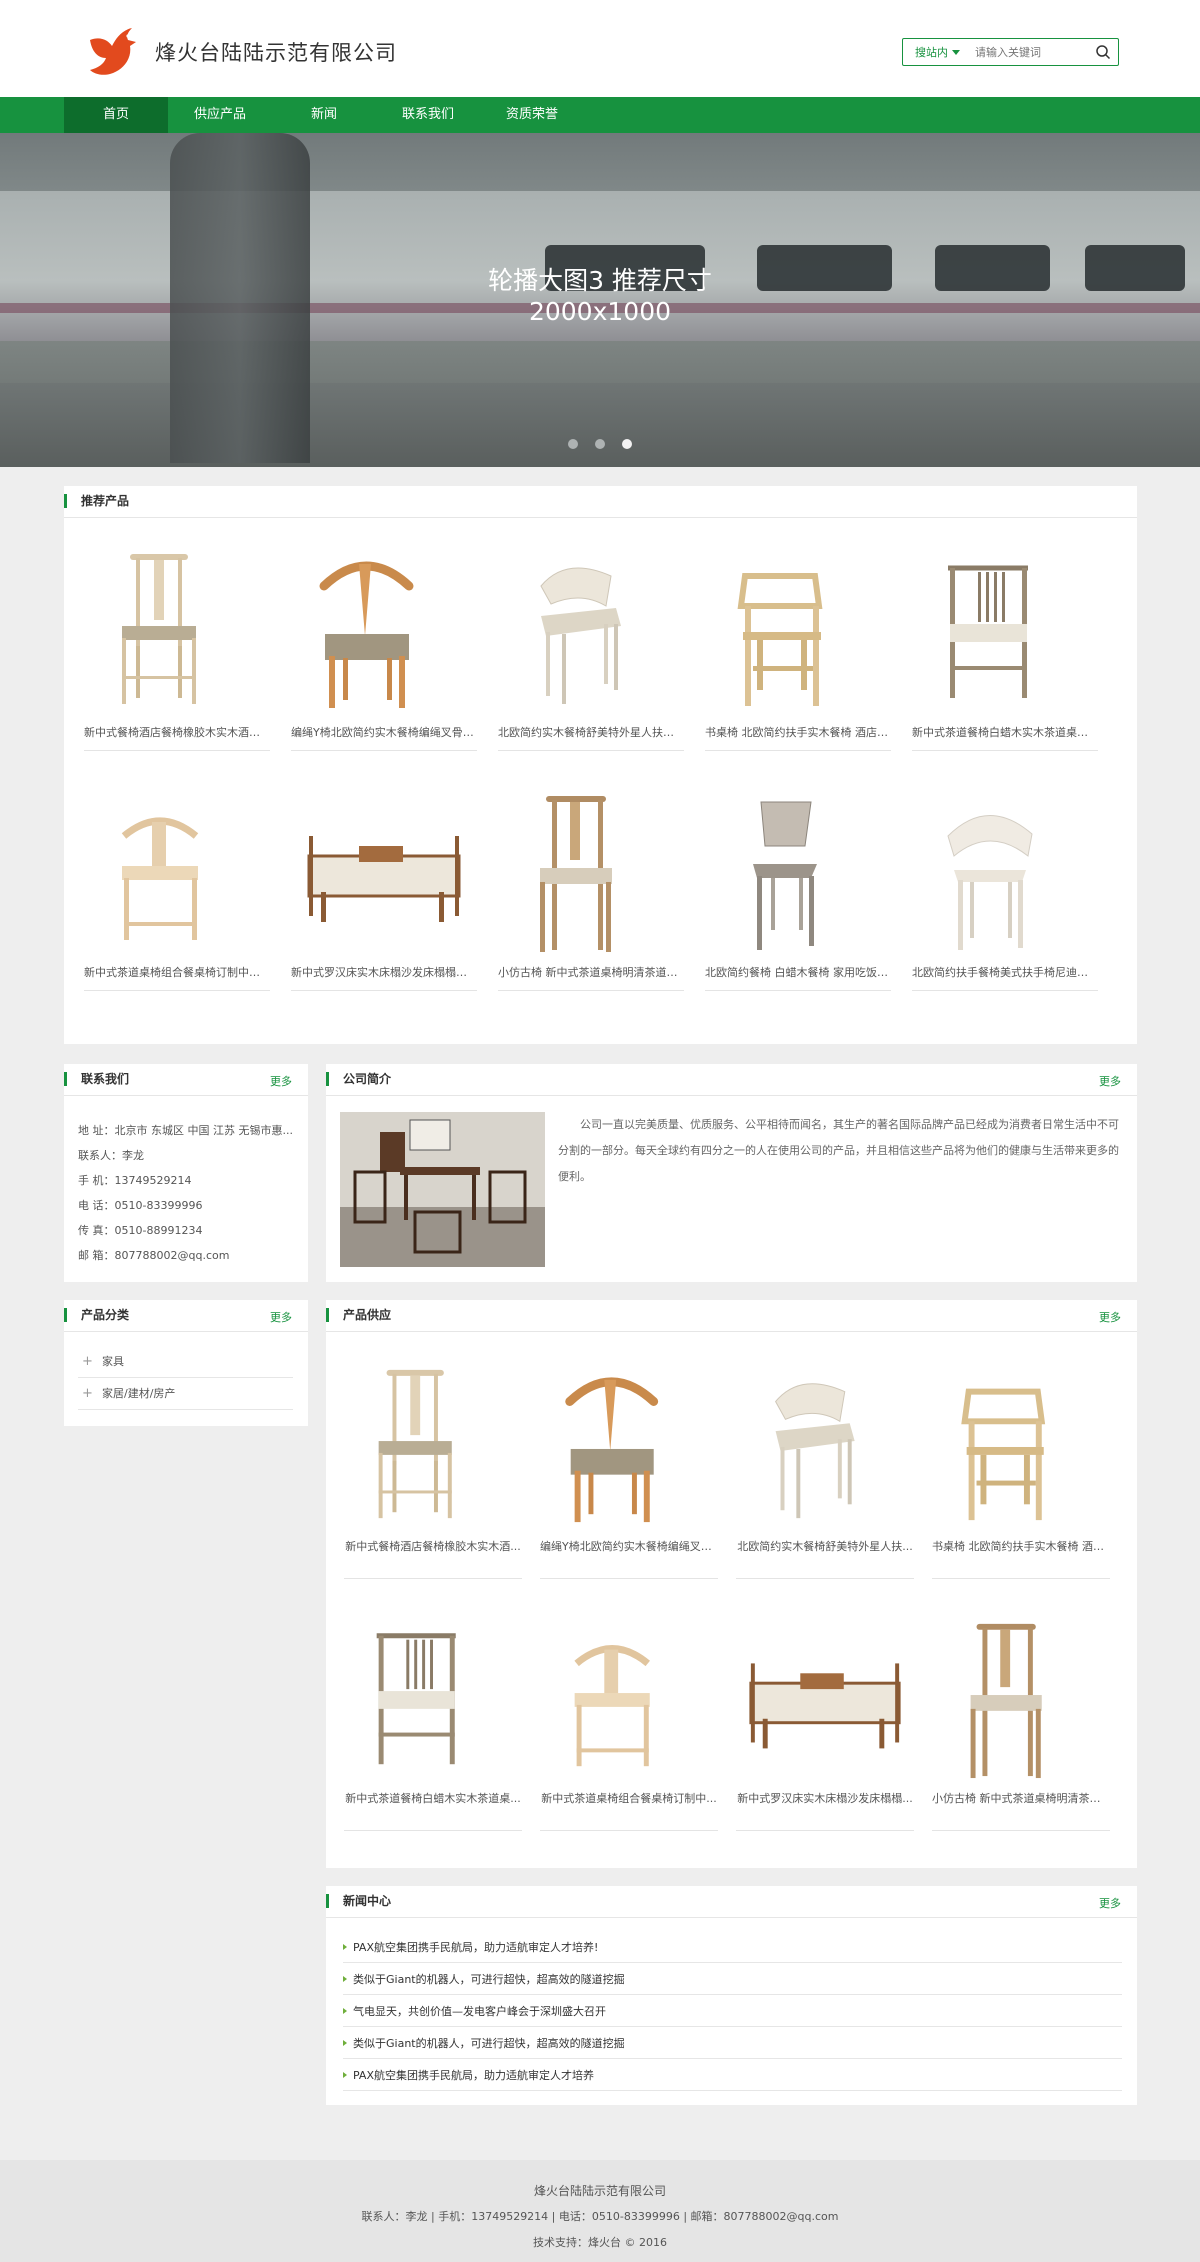  What do you see at coordinates (140, 1205) in the screenshot?
I see `contact-phone: 电 话：0510-83399996` at bounding box center [140, 1205].